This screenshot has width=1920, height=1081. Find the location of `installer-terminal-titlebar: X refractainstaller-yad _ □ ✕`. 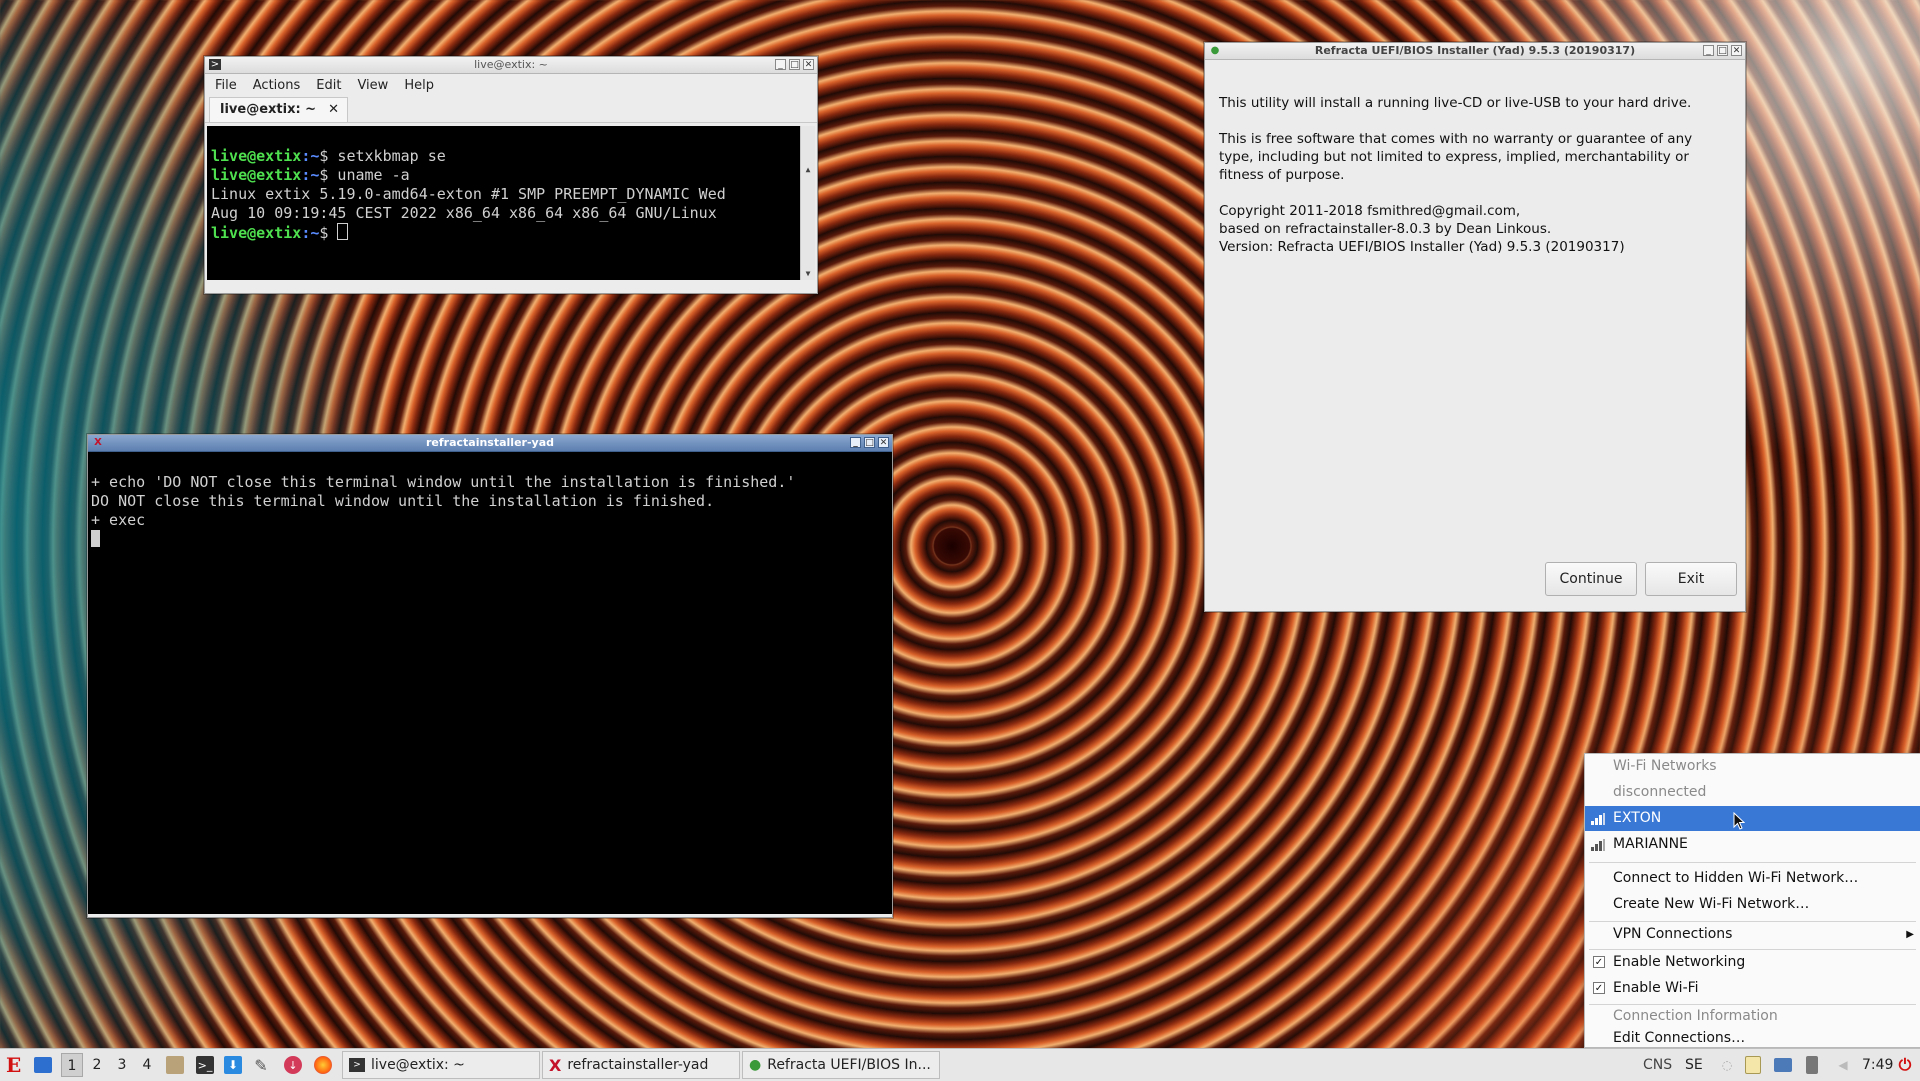

installer-terminal-titlebar: X refractainstaller-yad _ □ ✕ is located at coordinates (490, 443).